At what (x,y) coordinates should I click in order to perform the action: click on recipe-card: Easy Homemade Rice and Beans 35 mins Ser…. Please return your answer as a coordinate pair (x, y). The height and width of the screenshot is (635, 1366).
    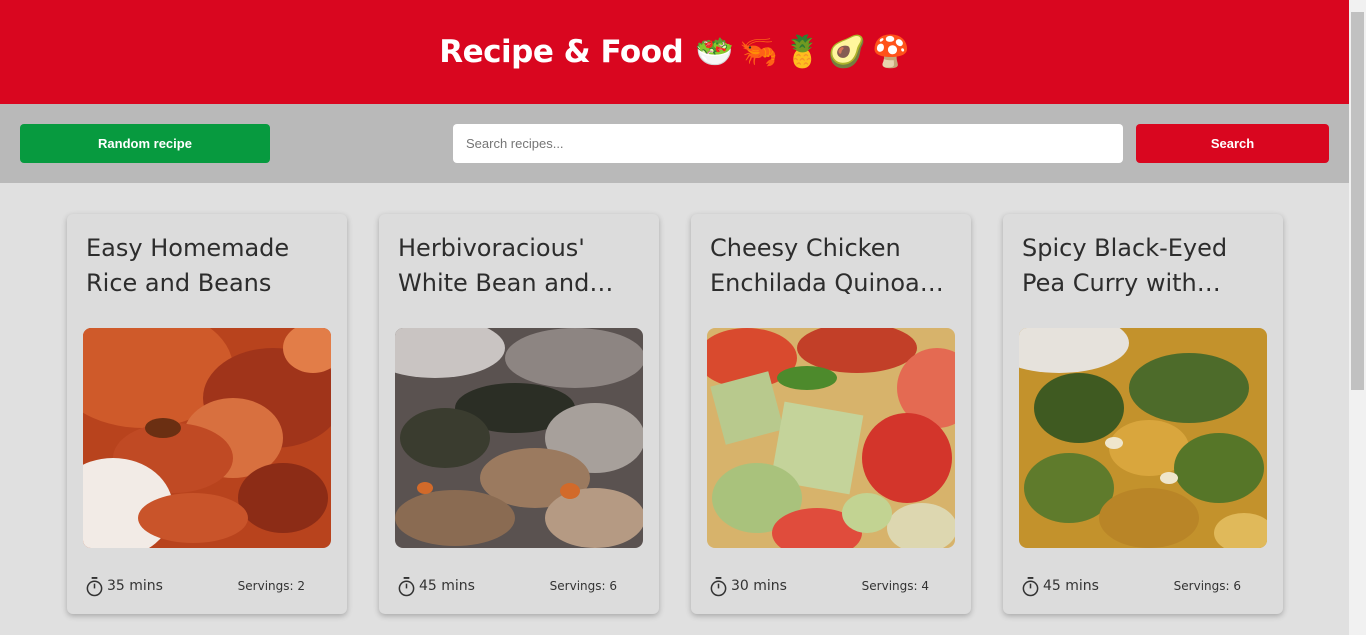
    Looking at the image, I should click on (207, 414).